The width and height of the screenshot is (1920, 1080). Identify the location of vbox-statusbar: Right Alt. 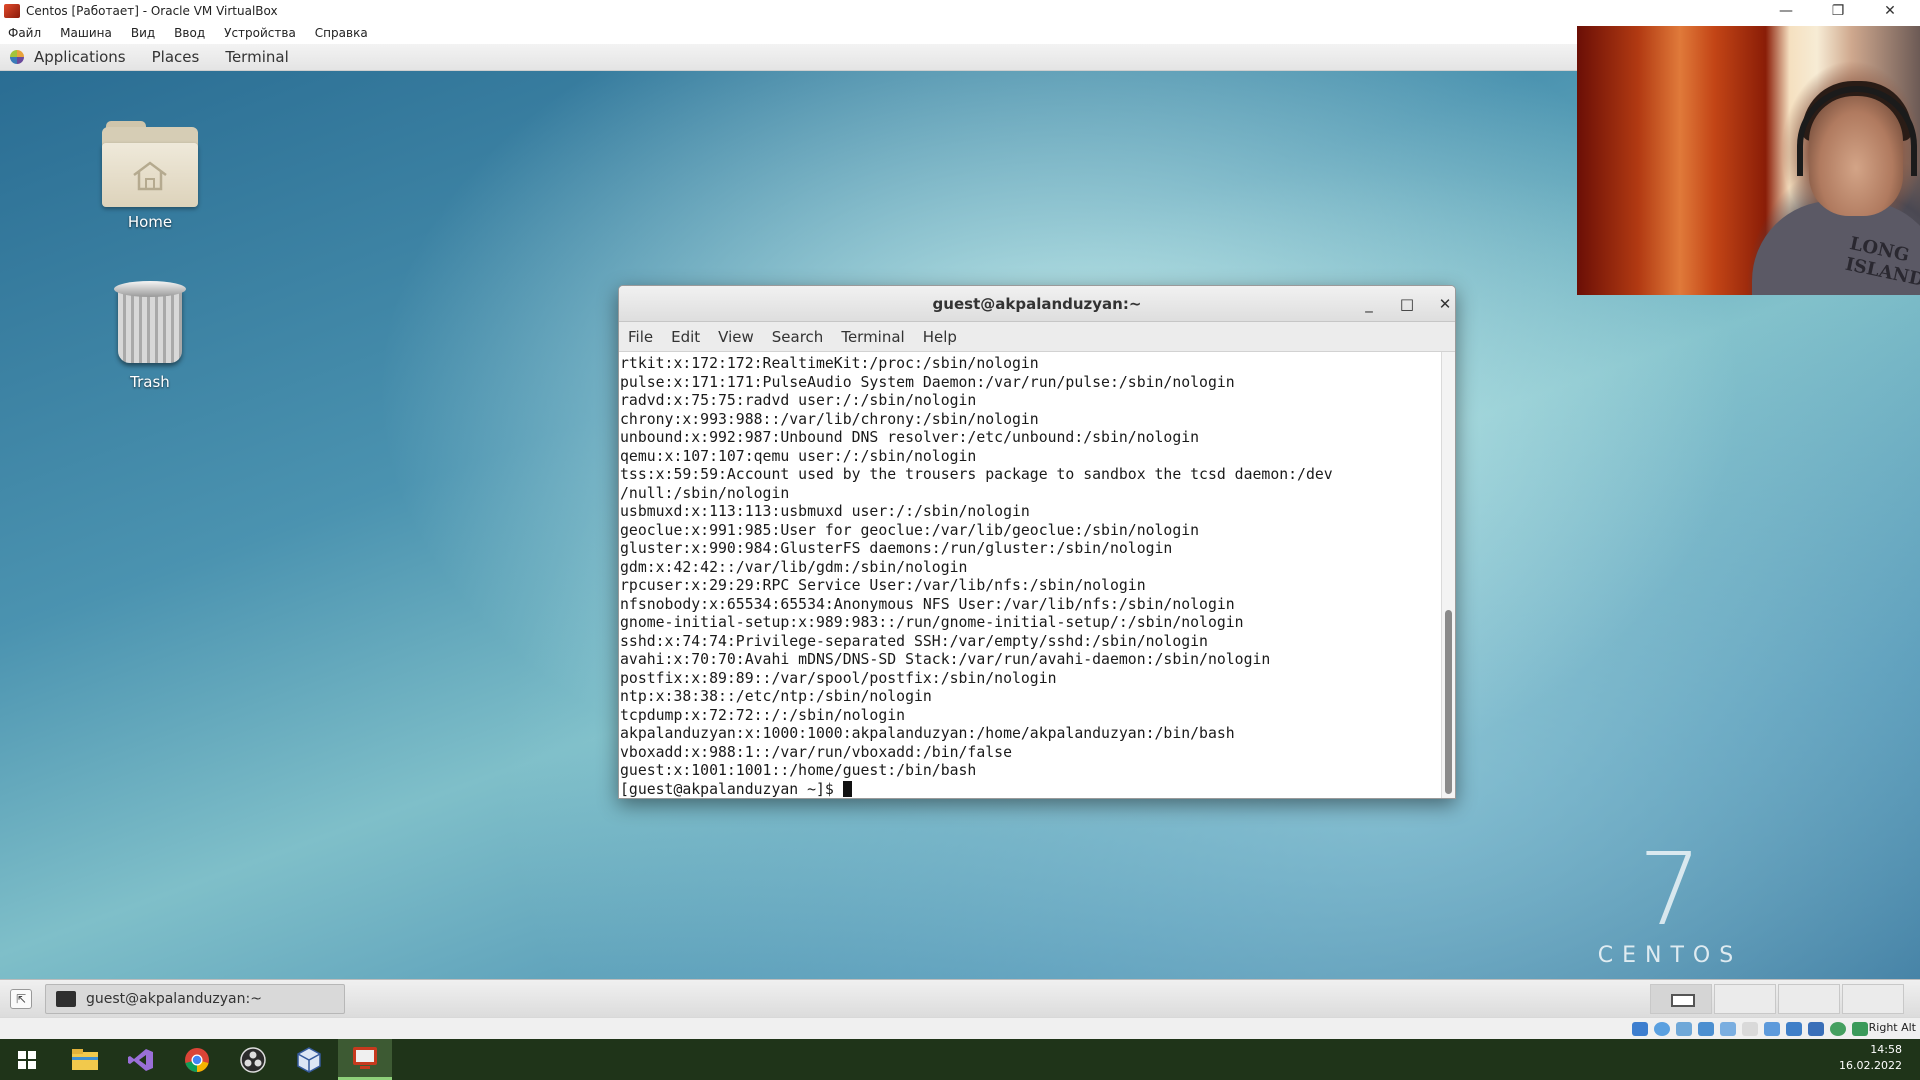
(960, 1028).